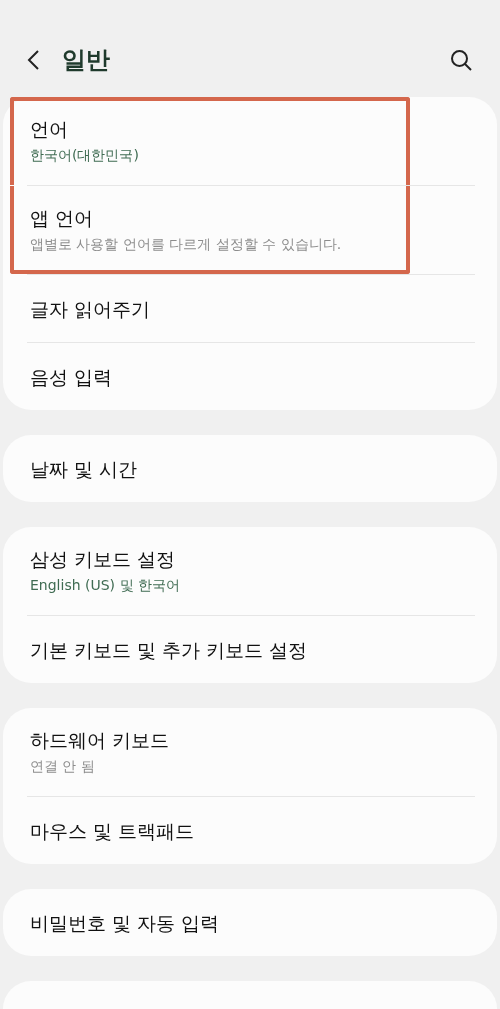  I want to click on page-title: 일반, so click(86, 60).